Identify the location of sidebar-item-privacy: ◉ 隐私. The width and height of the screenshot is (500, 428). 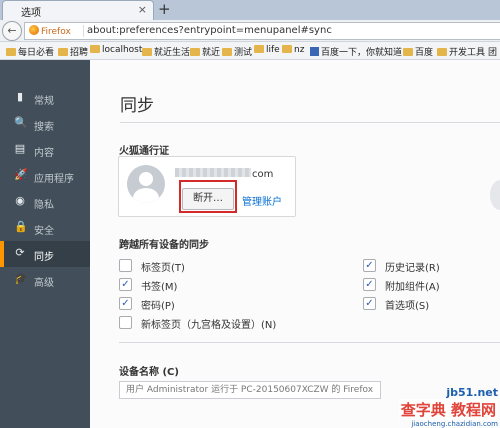
(45, 202).